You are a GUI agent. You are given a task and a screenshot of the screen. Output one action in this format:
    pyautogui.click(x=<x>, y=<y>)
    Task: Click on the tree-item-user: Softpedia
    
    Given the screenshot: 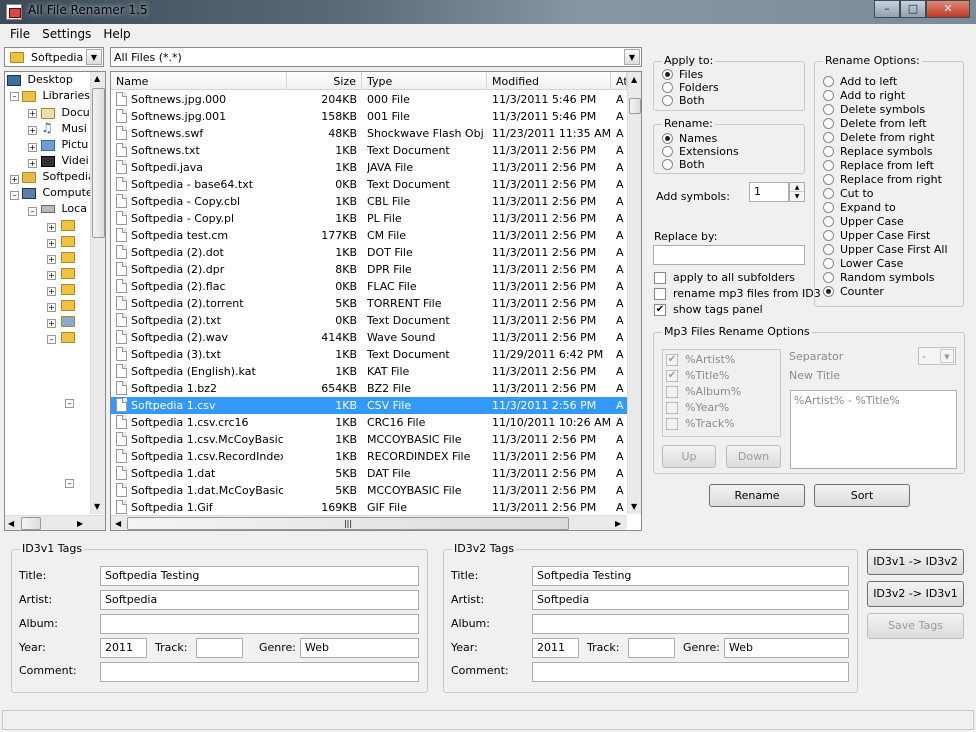 What is the action you would take?
    pyautogui.click(x=58, y=176)
    